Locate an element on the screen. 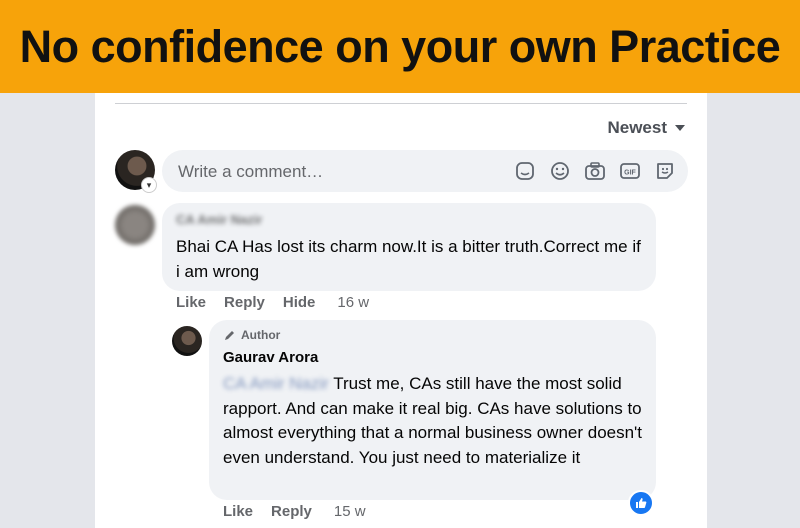 The height and width of the screenshot is (528, 800). reply-timestamp: 15 w is located at coordinates (350, 511).